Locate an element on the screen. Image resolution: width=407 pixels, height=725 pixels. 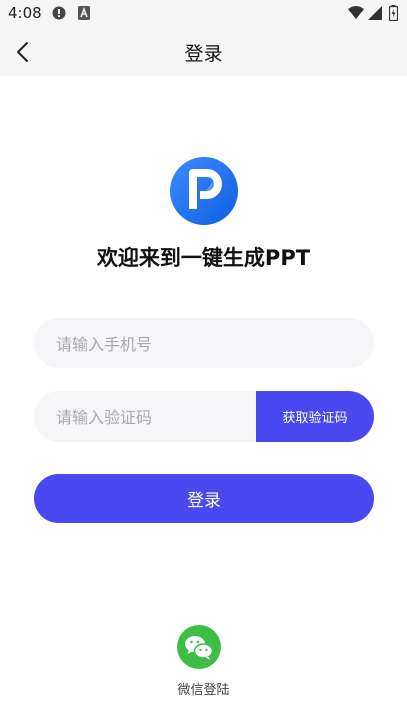
battery-icon is located at coordinates (393, 13).